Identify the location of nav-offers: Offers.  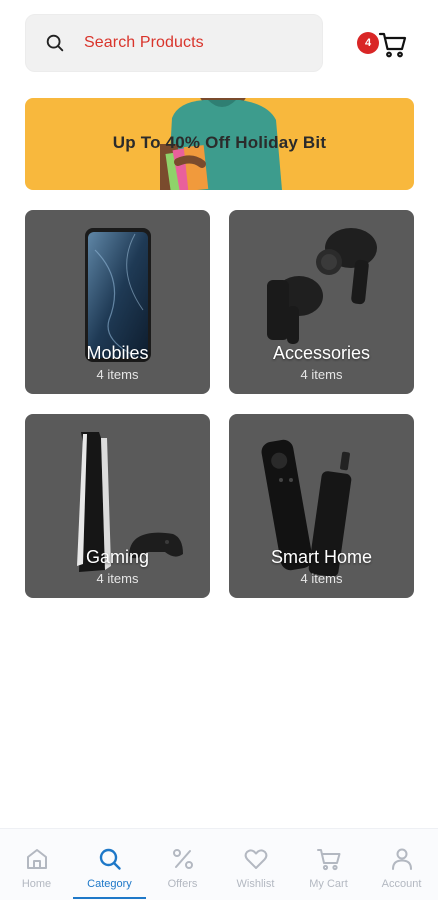
(182, 864).